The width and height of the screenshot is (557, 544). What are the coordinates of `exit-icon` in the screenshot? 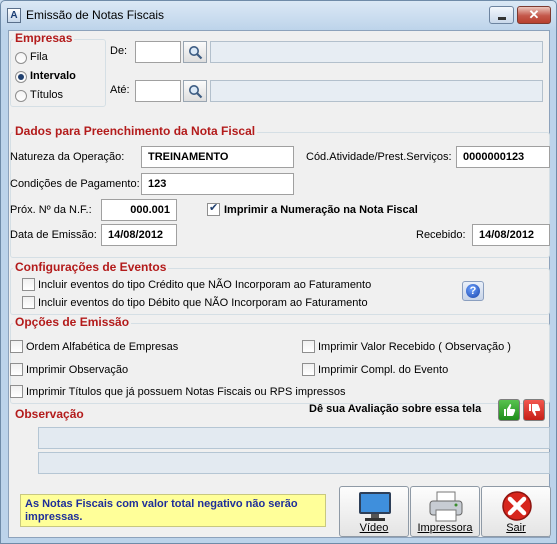 It's located at (517, 506).